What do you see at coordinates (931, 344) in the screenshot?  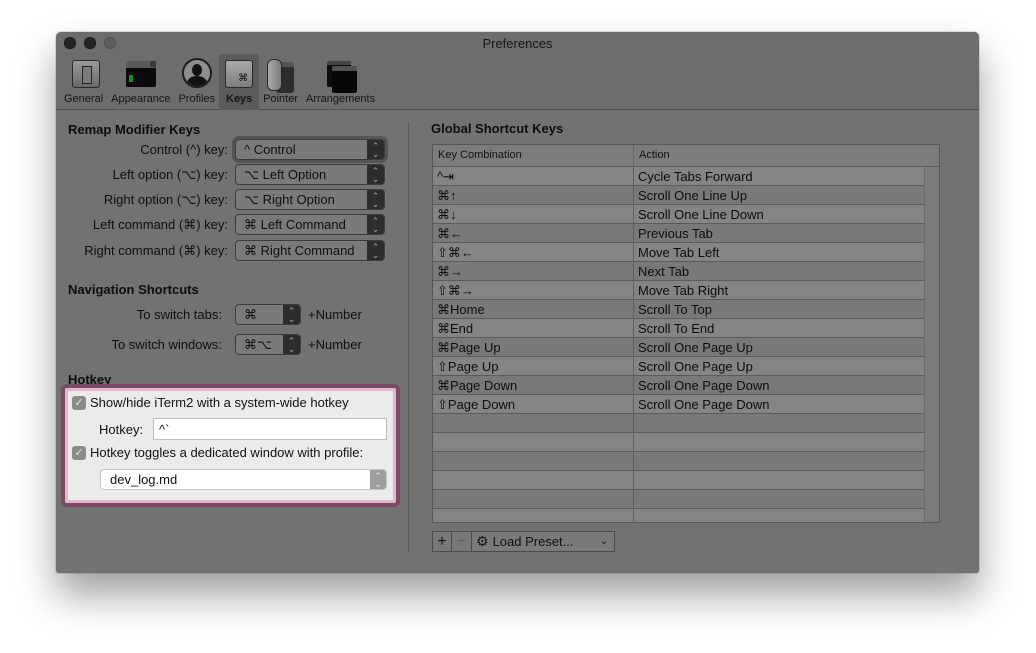 I see `vertical-scrollbar` at bounding box center [931, 344].